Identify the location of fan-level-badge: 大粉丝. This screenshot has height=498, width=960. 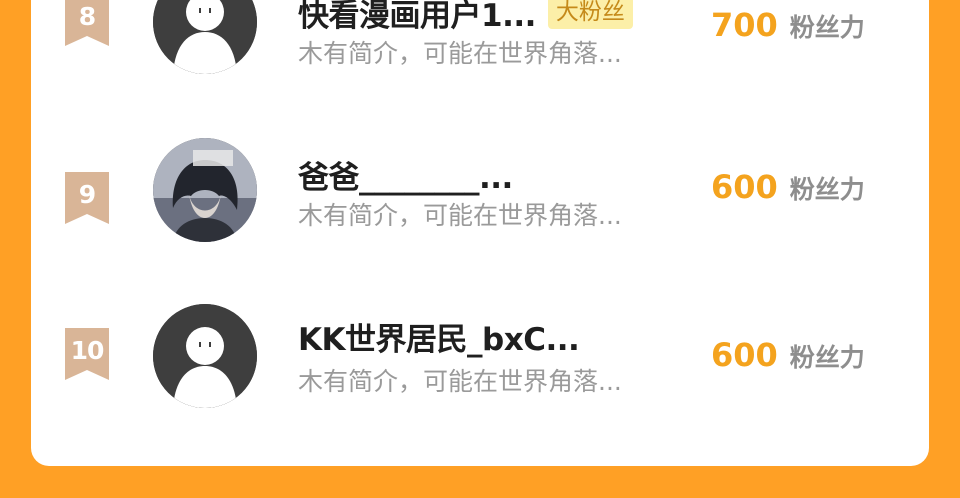
(590, 14).